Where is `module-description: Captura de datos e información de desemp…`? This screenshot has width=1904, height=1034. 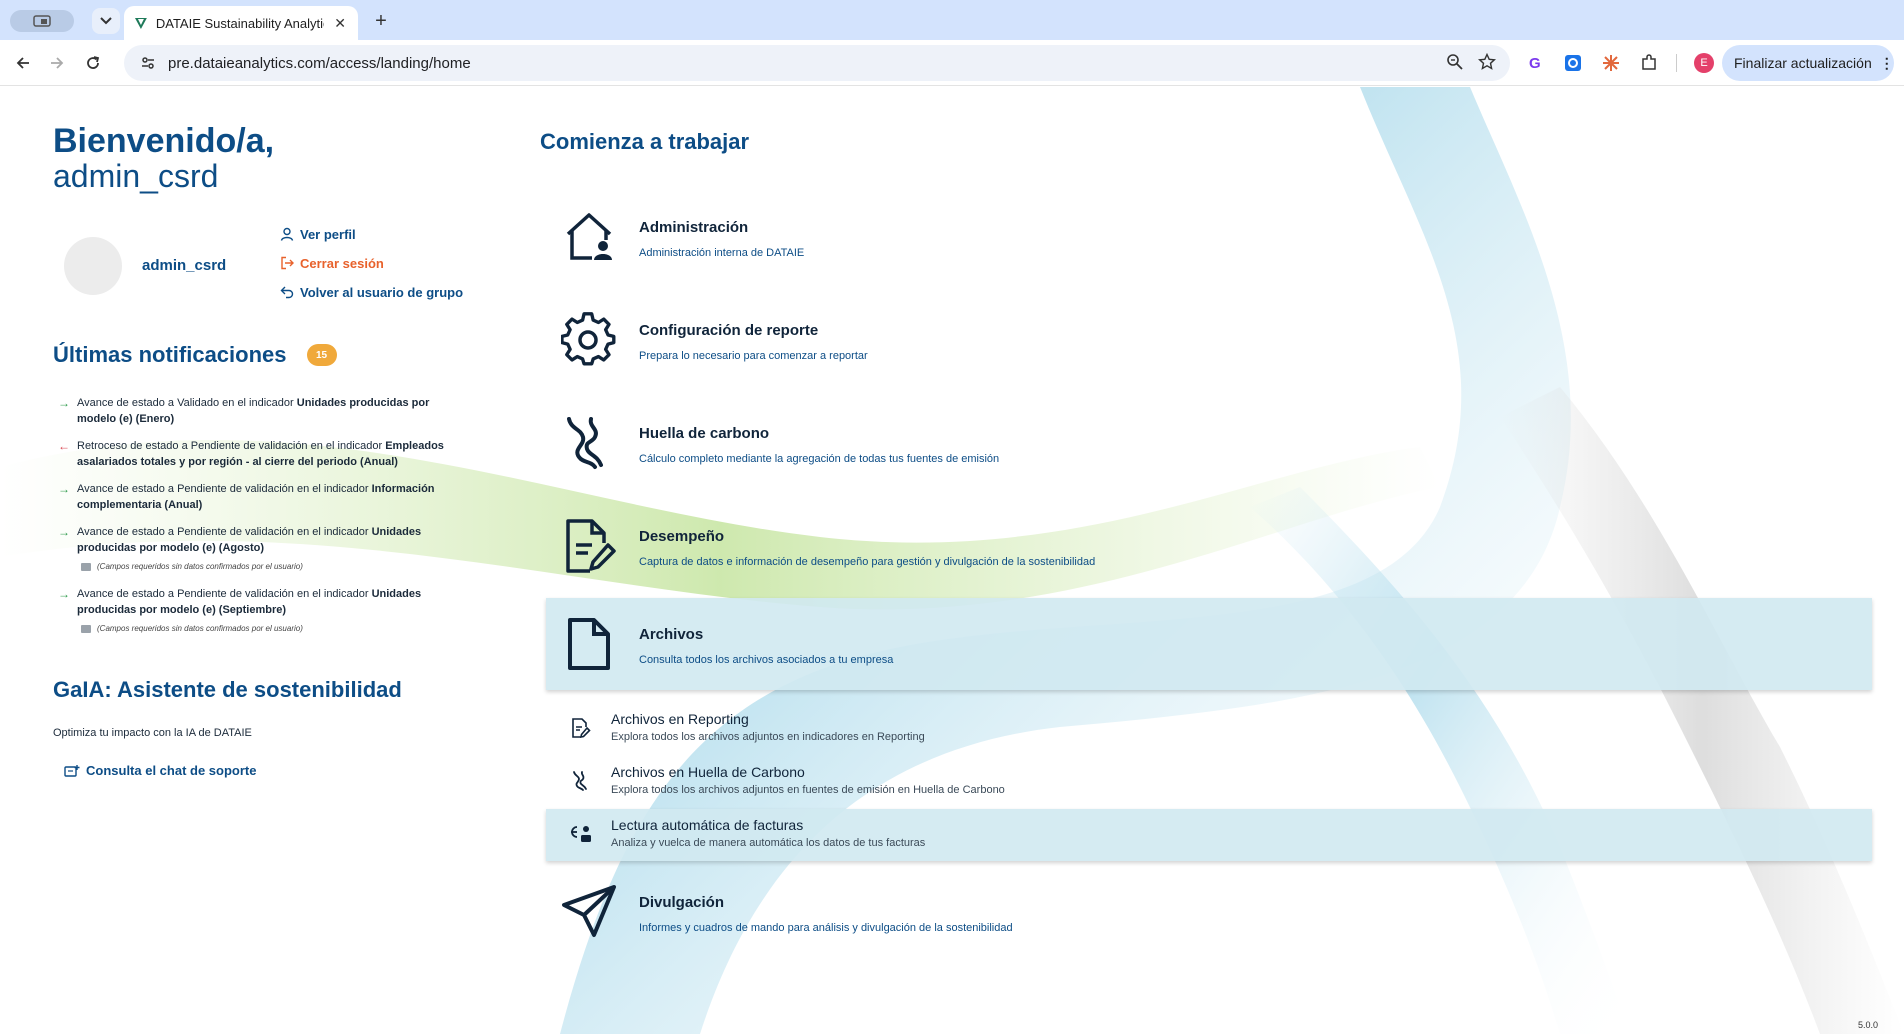
module-description: Captura de datos e información de desemp… is located at coordinates (867, 562).